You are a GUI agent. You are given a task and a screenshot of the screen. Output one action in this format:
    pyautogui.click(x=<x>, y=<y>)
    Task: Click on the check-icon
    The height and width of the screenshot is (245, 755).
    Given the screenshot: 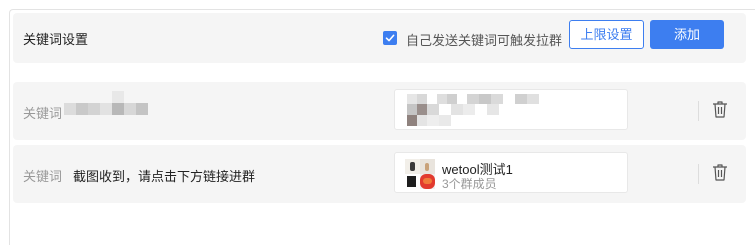 What is the action you would take?
    pyautogui.click(x=390, y=38)
    